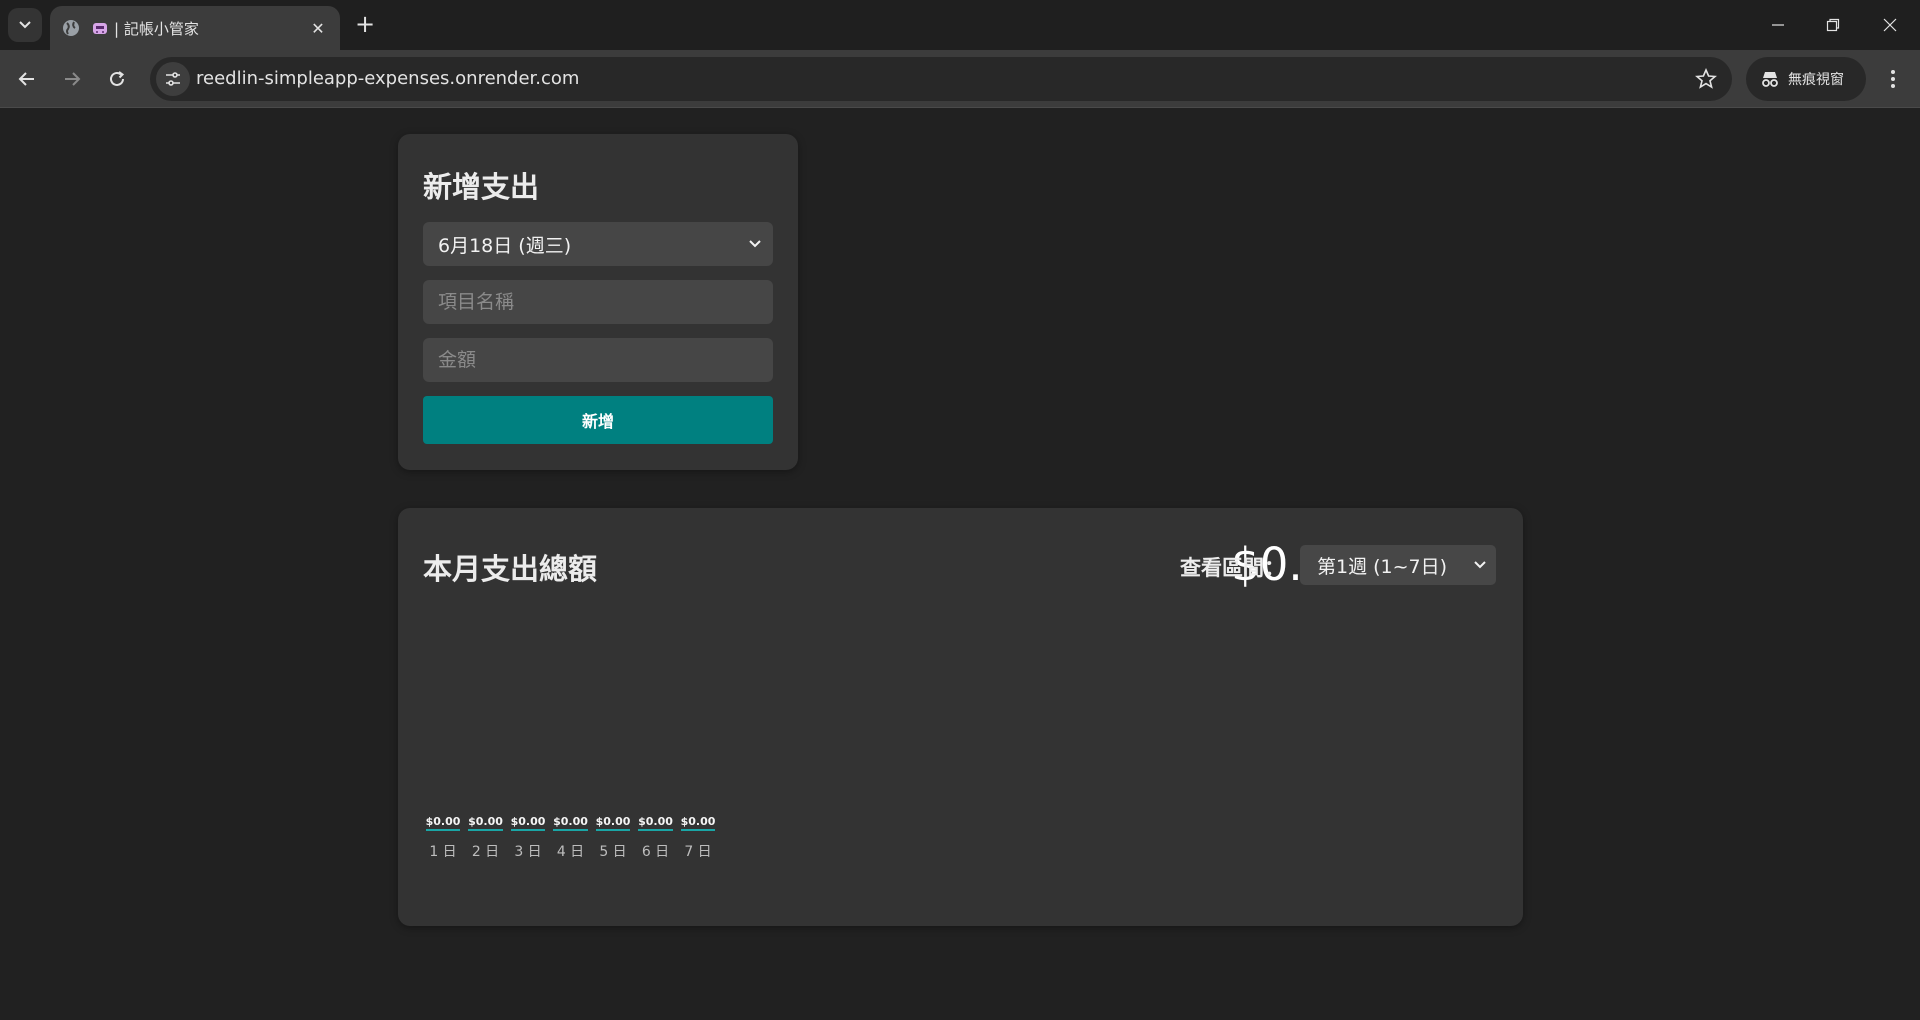 The width and height of the screenshot is (1920, 1020). I want to click on tune-icon, so click(173, 79).